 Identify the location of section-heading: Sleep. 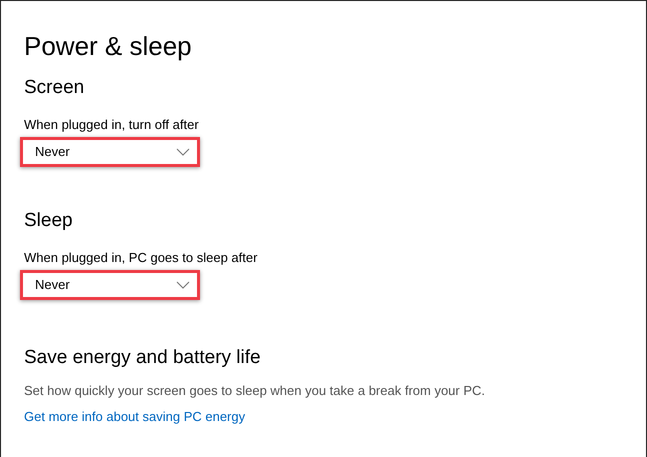
(49, 221).